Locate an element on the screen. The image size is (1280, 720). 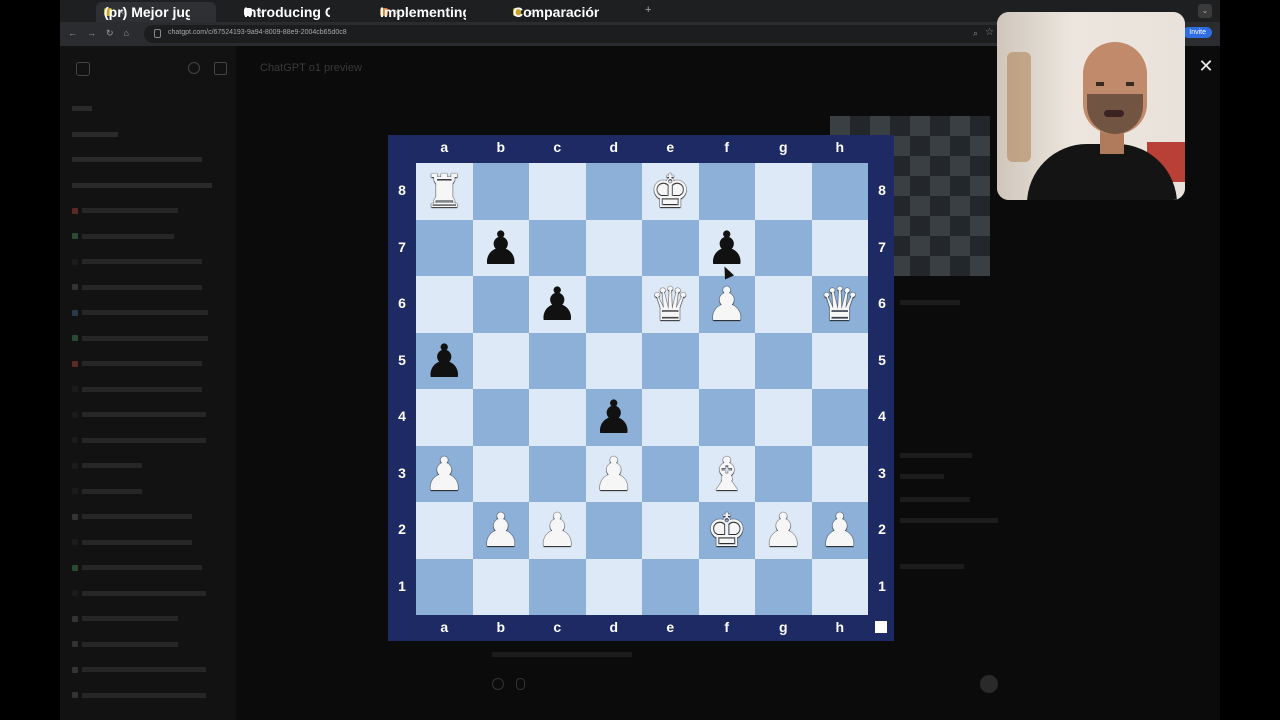
square-f4 is located at coordinates (726, 417).